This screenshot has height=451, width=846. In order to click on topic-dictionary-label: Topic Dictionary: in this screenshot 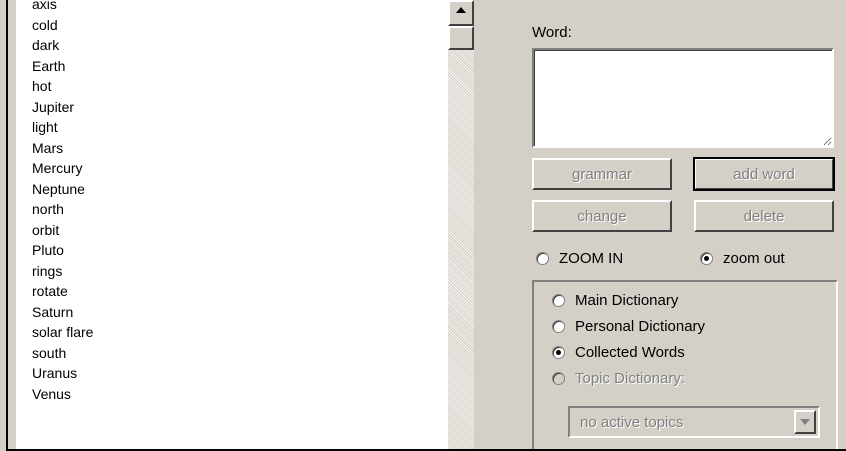, I will do `click(630, 378)`.